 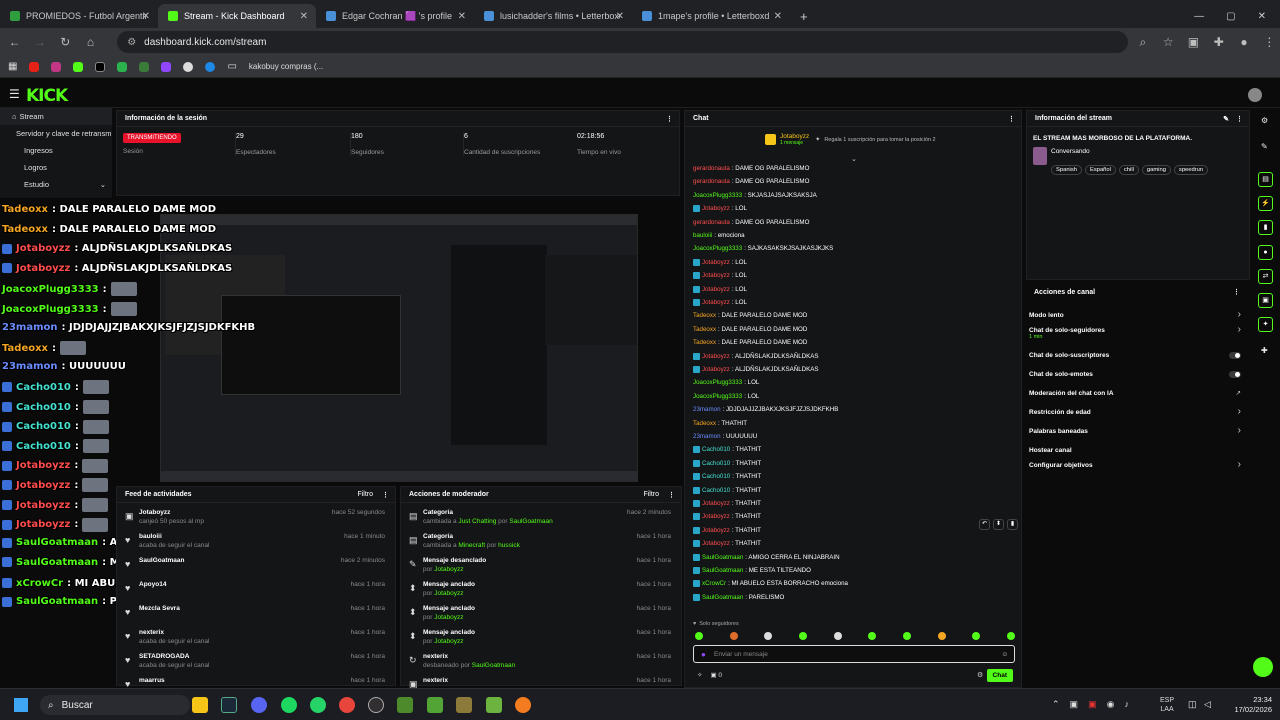 What do you see at coordinates (471, 545) in the screenshot?
I see `detail-highlight: Minecraft` at bounding box center [471, 545].